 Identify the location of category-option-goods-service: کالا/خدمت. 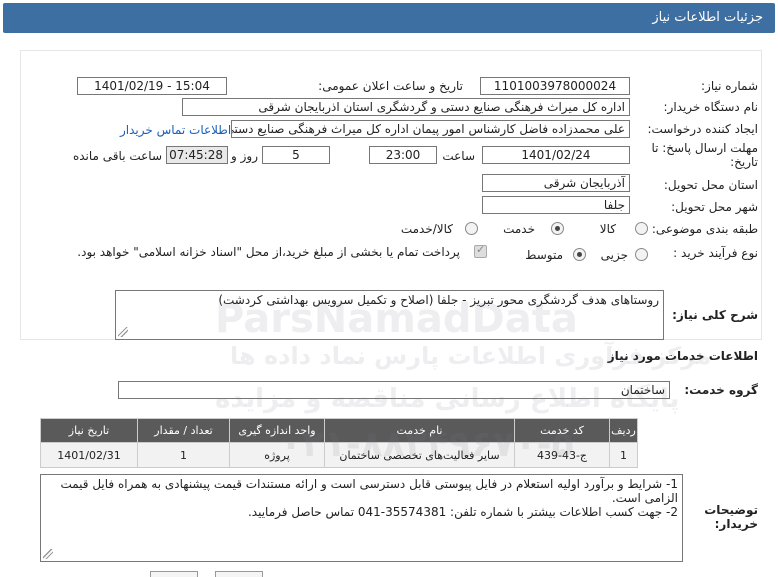
(426, 229).